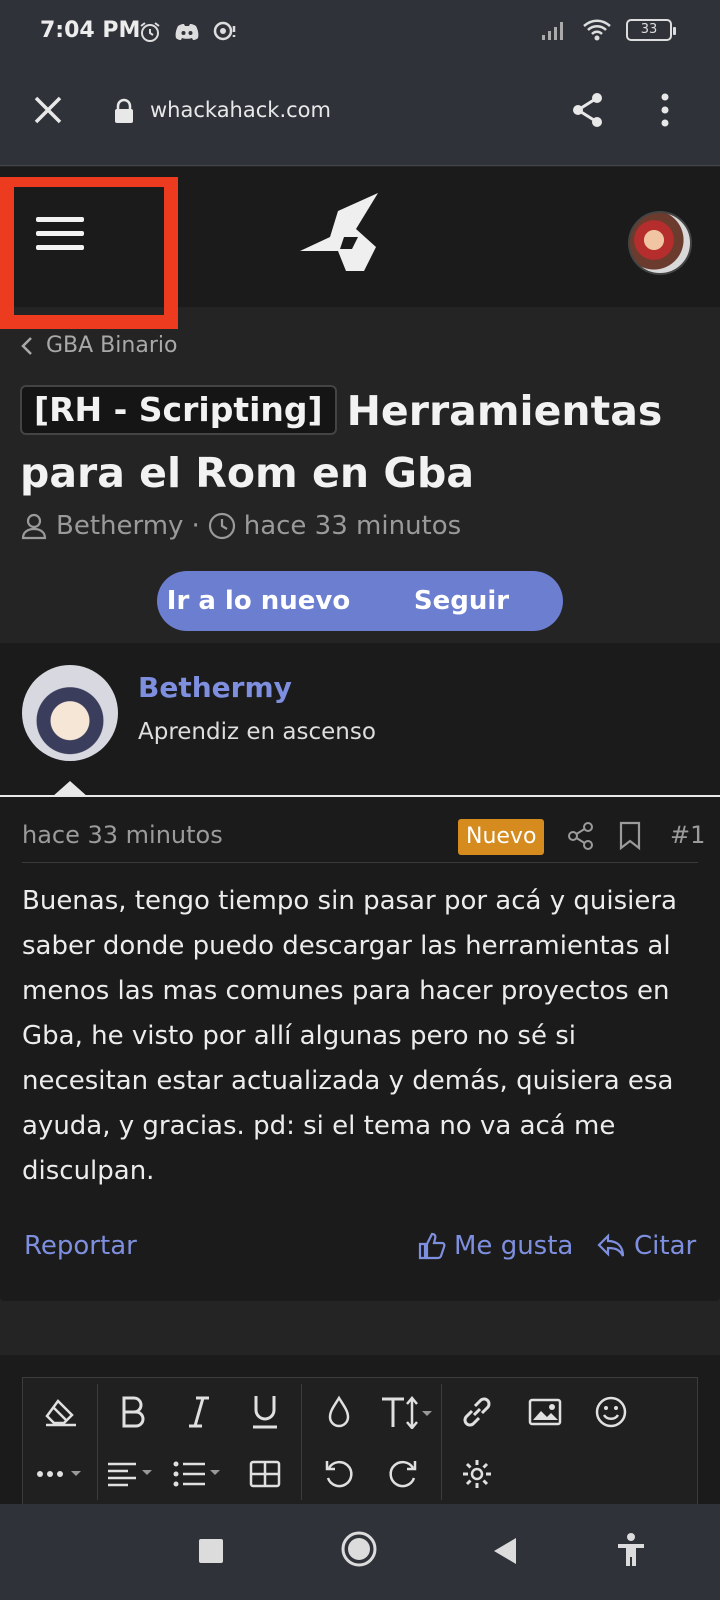 This screenshot has width=720, height=1600. I want to click on site-header, so click(360, 248).